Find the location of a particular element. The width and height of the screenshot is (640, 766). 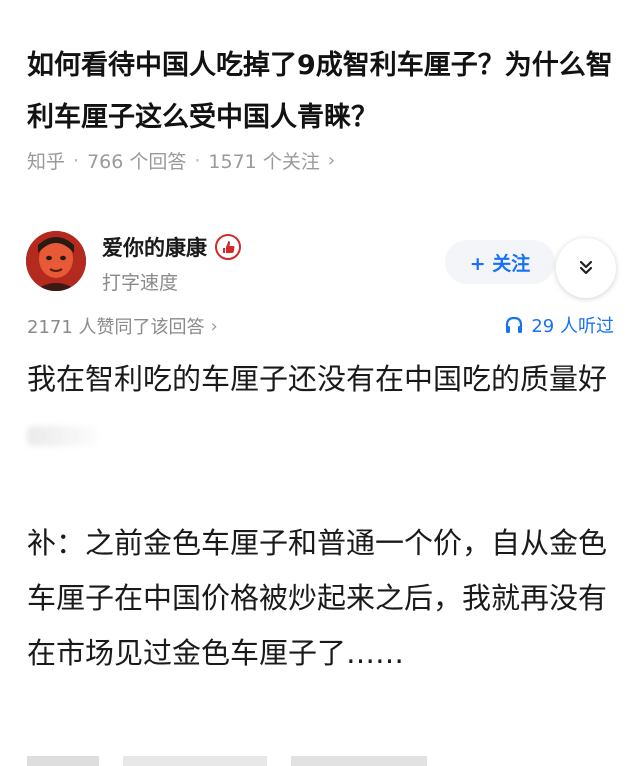

question-meta: 知乎 · 766 个回答 · 1571 个关注 › is located at coordinates (181, 160).